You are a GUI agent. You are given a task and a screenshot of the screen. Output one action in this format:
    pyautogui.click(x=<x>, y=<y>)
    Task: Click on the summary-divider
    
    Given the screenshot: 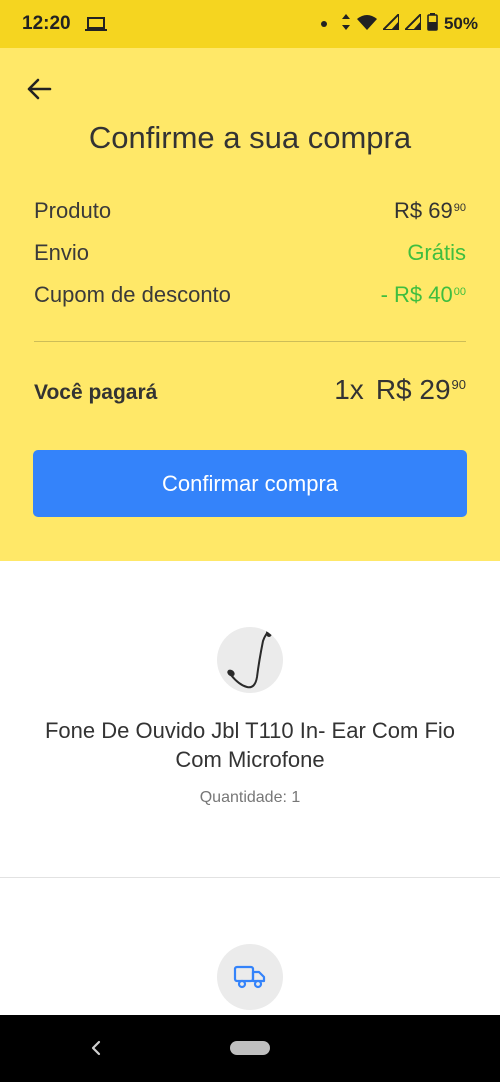 What is the action you would take?
    pyautogui.click(x=250, y=341)
    